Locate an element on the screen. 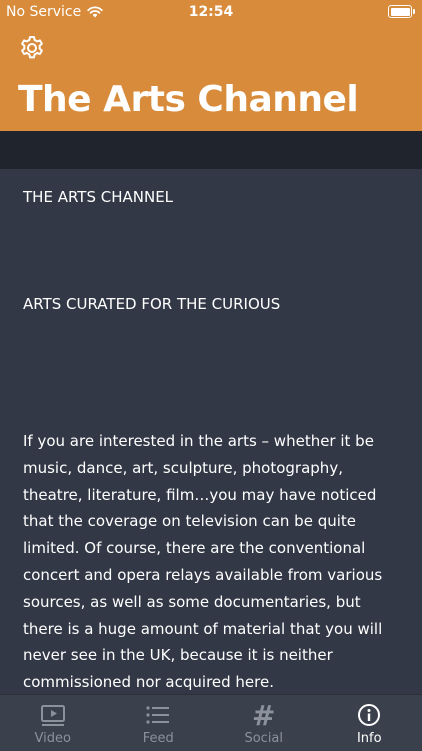 The image size is (422, 751). info-icon is located at coordinates (369, 716).